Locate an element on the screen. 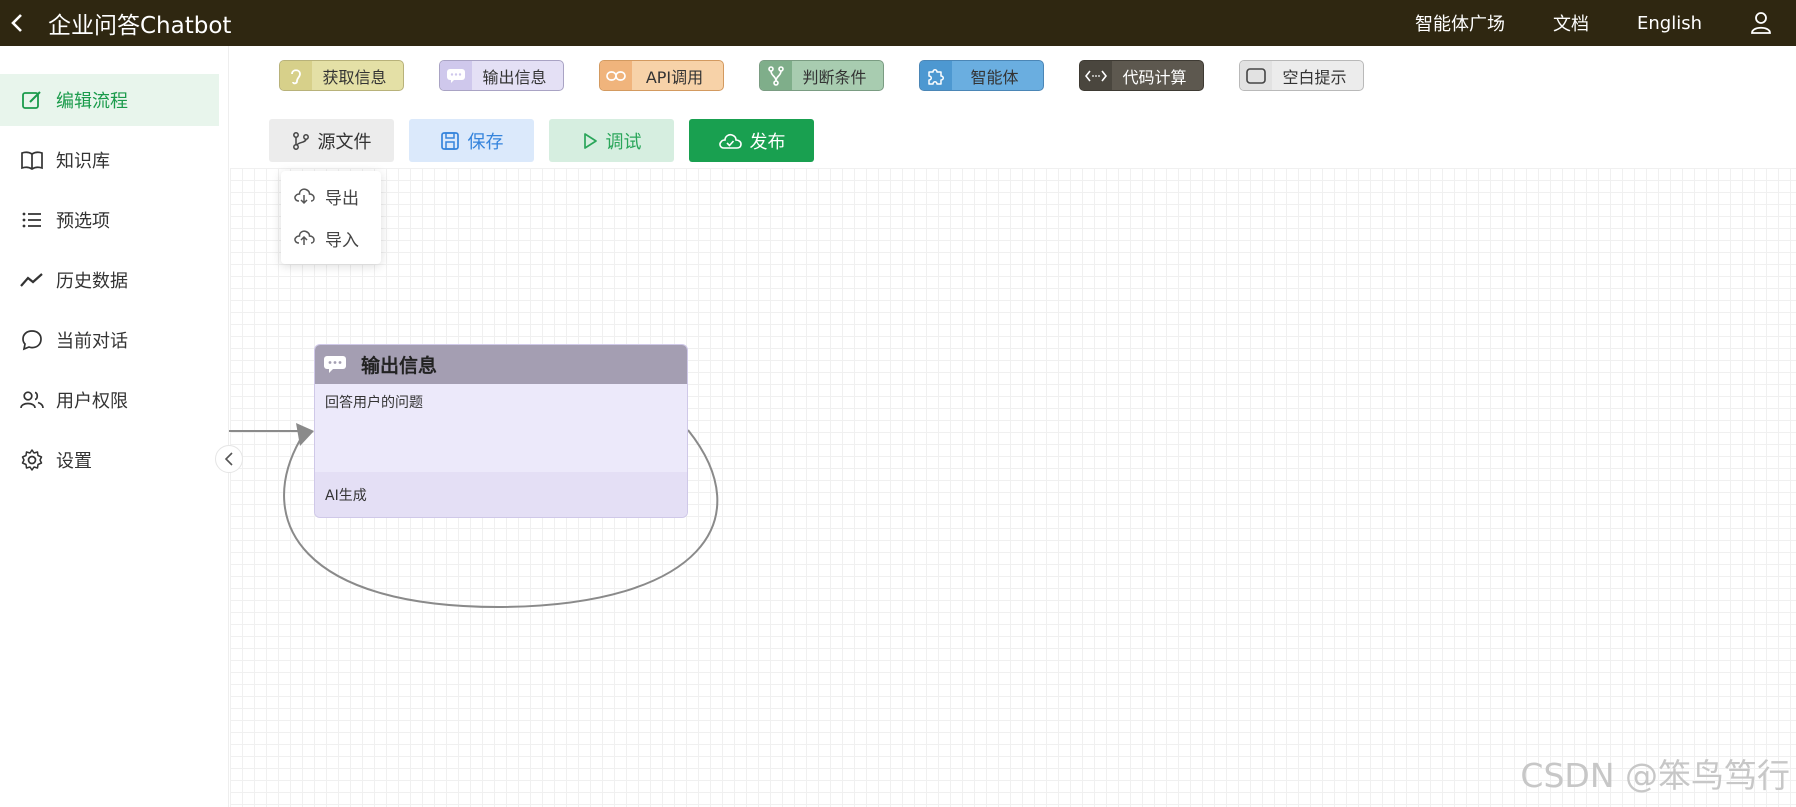 Image resolution: width=1796 pixels, height=807 pixels. palette-label: 判断条件 is located at coordinates (834, 77).